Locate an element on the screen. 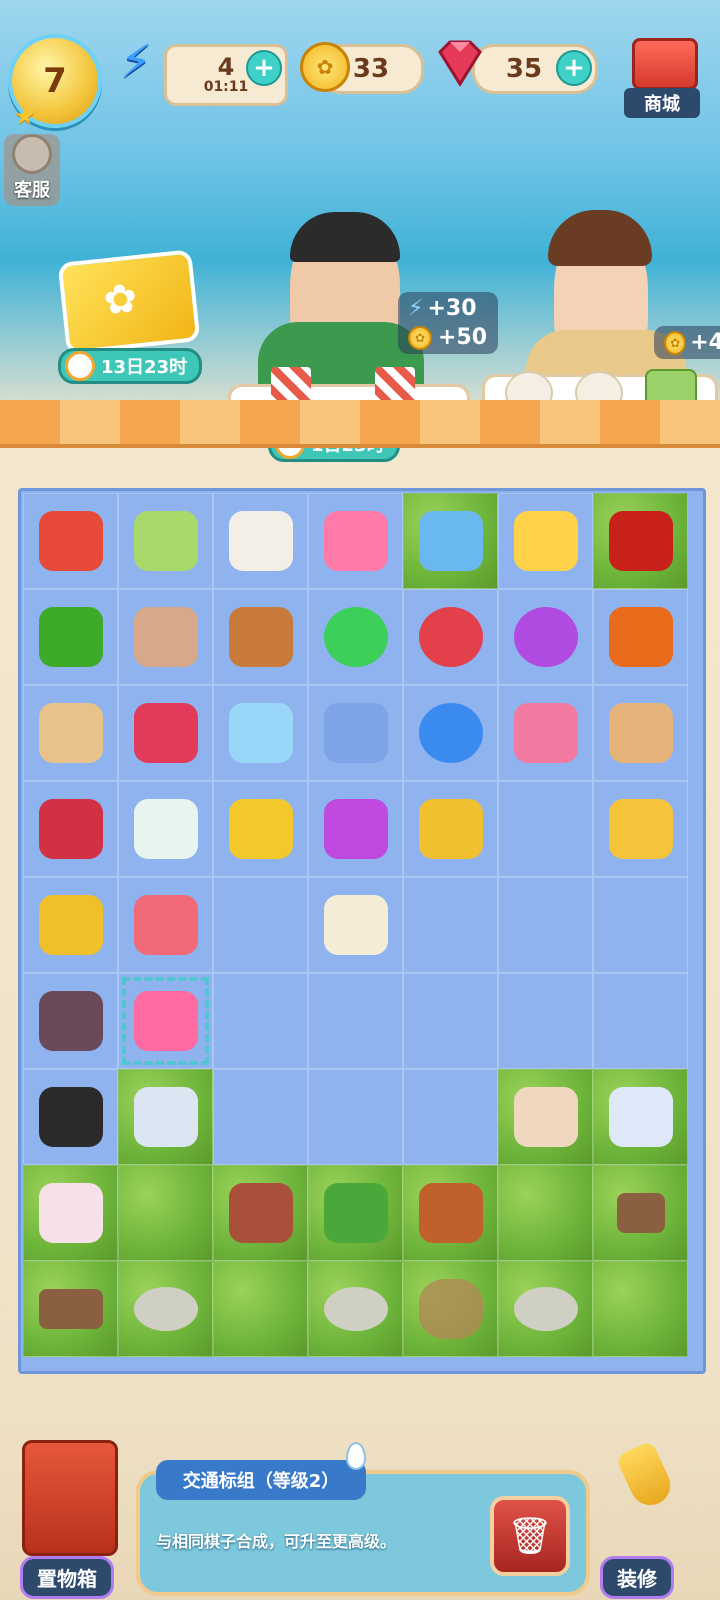 Image resolution: width=720 pixels, height=1600 pixels. stew-bowl-item is located at coordinates (260, 1213).